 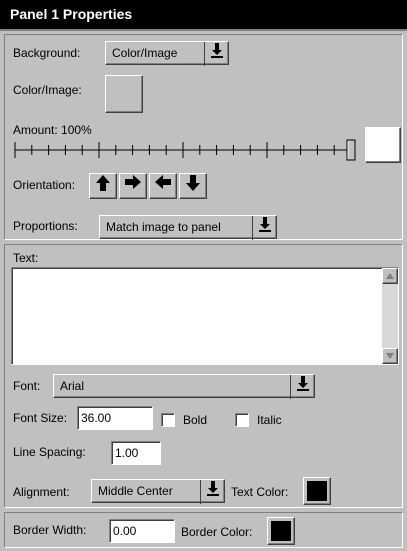 What do you see at coordinates (145, 53) in the screenshot?
I see `background-value: Color/Image` at bounding box center [145, 53].